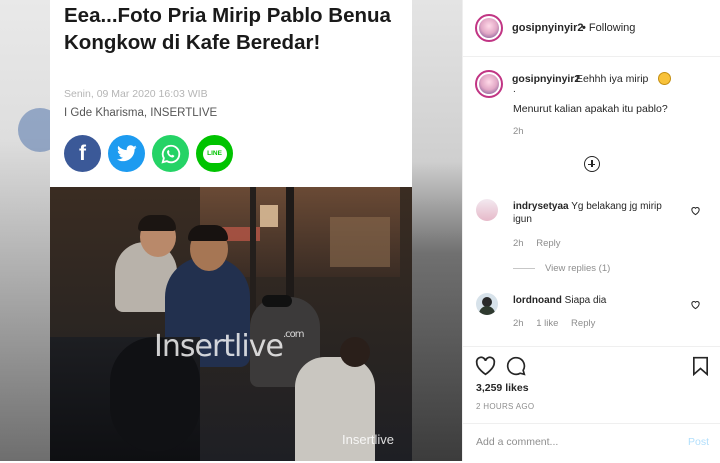  Describe the element at coordinates (698, 442) in the screenshot. I see `post-comment-button: Post` at that location.